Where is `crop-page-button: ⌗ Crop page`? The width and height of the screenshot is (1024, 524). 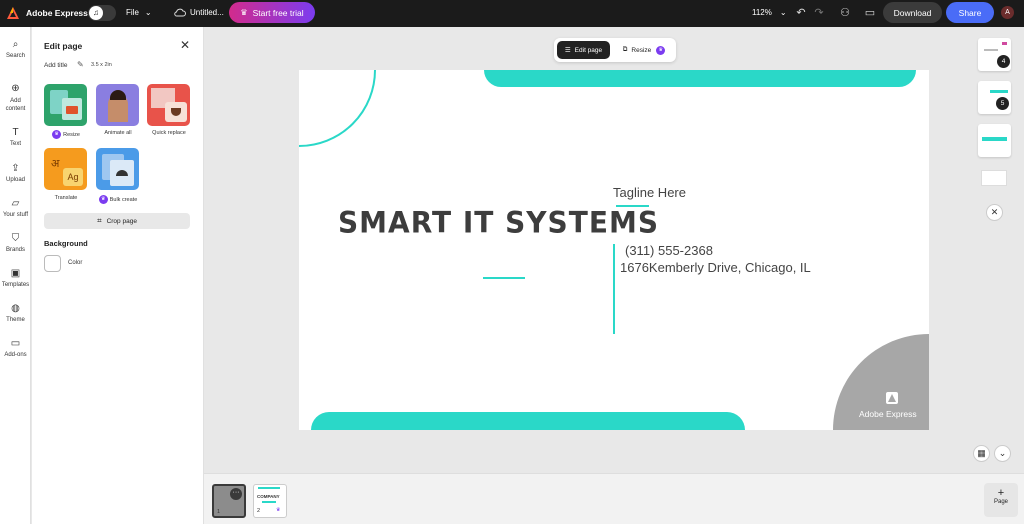 crop-page-button: ⌗ Crop page is located at coordinates (117, 221).